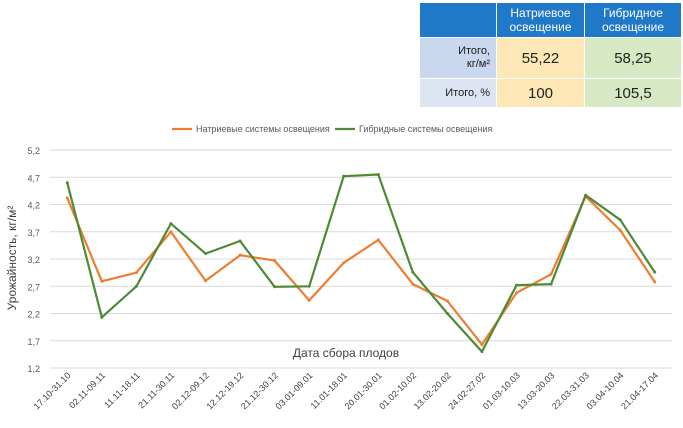 The image size is (683, 428). I want to click on x-tick-label: 17.10-31.10, so click(52, 390).